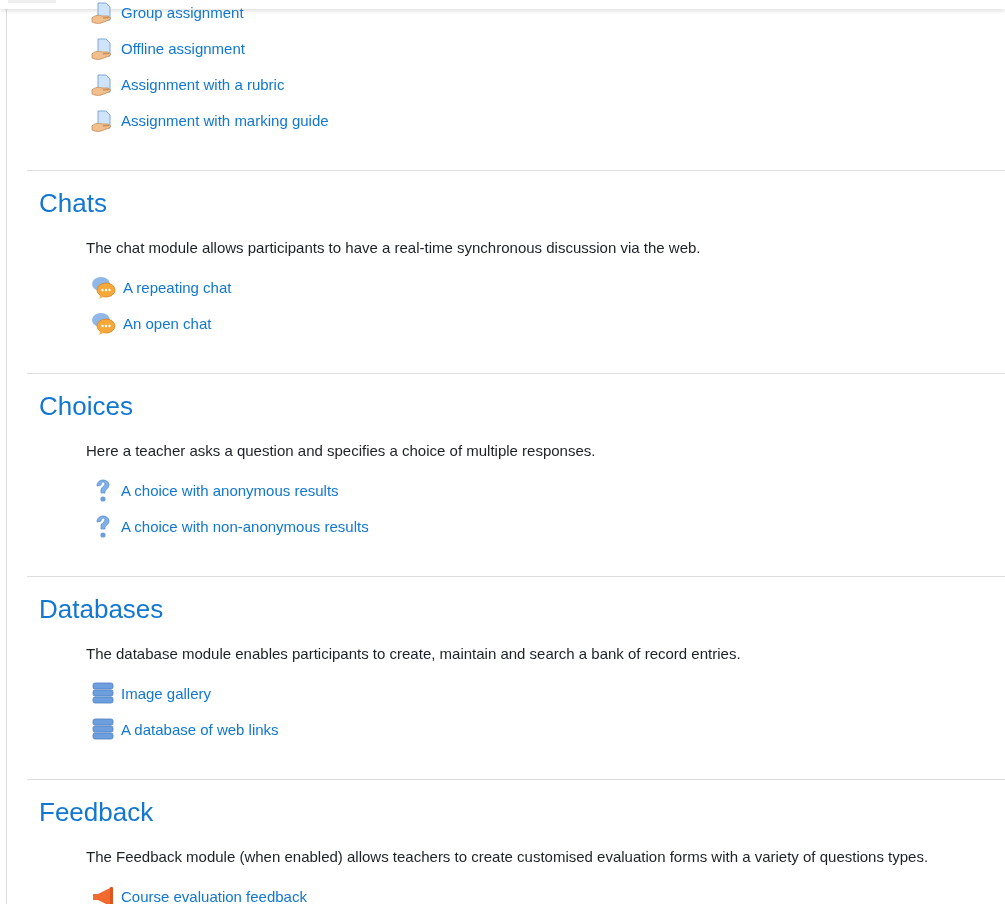  What do you see at coordinates (230, 491) in the screenshot?
I see `activity-link: A choice with anonymous results` at bounding box center [230, 491].